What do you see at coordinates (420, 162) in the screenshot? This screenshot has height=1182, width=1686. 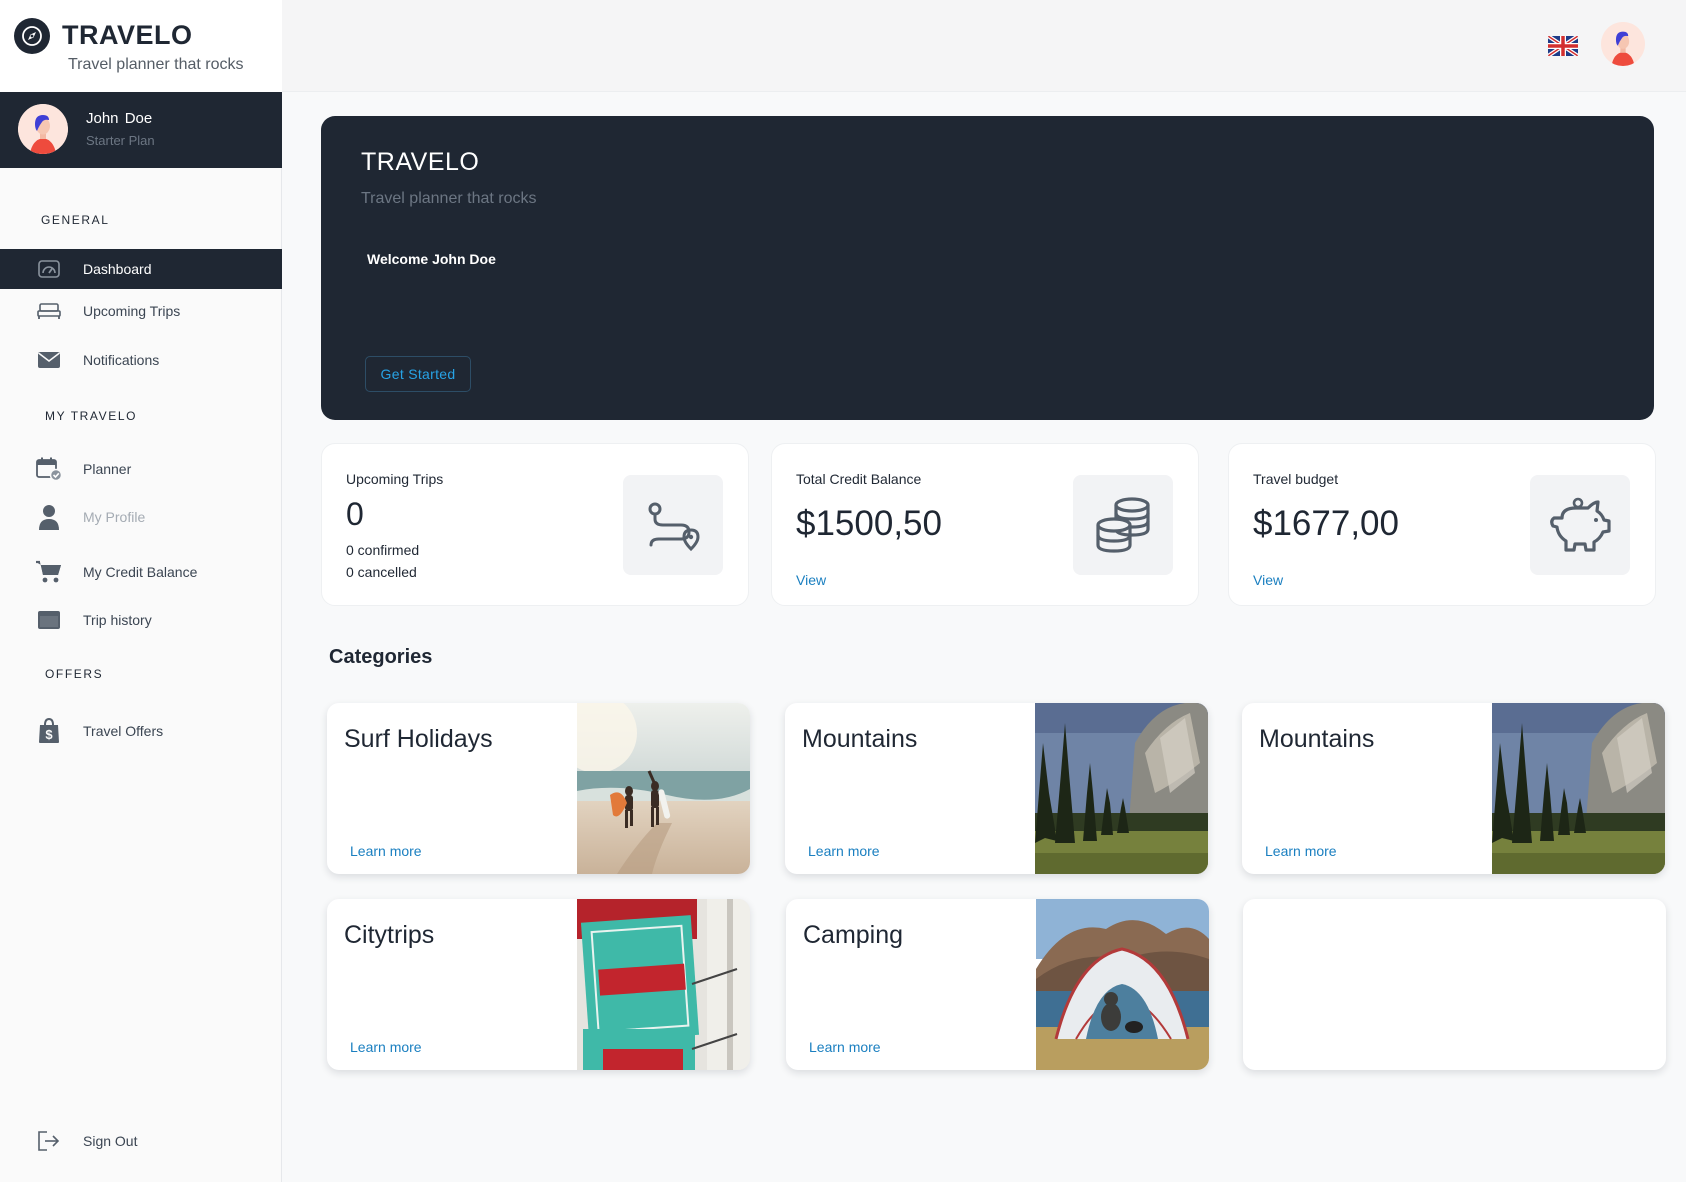 I see `hero-title: TRAVELO` at bounding box center [420, 162].